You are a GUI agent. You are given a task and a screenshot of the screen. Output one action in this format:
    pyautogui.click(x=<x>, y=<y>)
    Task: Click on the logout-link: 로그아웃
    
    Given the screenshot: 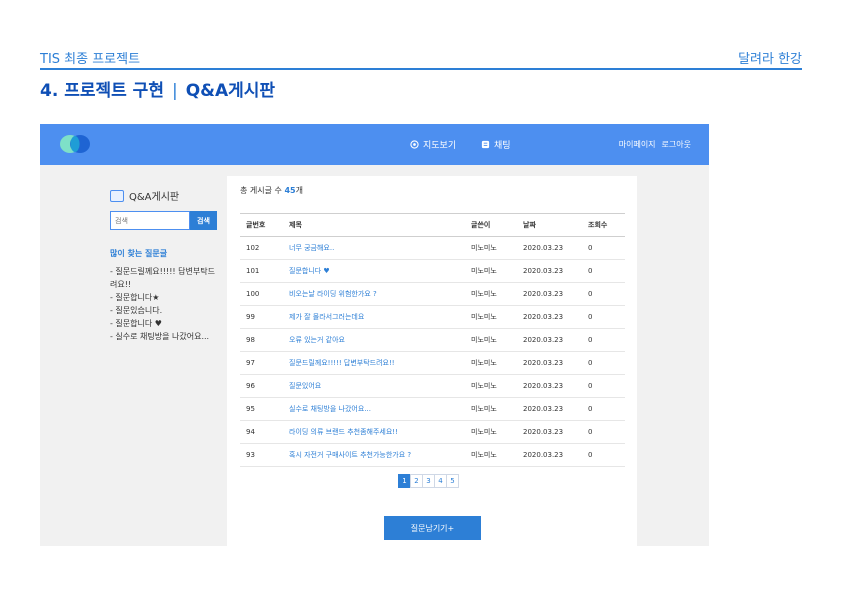 What is the action you would take?
    pyautogui.click(x=676, y=144)
    